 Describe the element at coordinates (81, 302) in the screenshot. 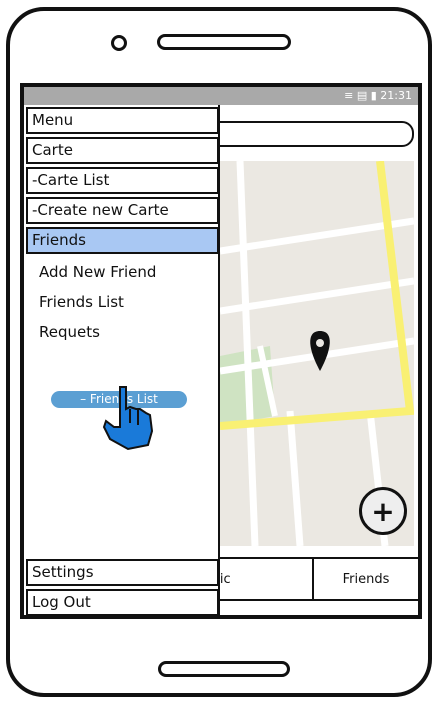

I see `menu-subitem-friends-list: Friends List` at that location.